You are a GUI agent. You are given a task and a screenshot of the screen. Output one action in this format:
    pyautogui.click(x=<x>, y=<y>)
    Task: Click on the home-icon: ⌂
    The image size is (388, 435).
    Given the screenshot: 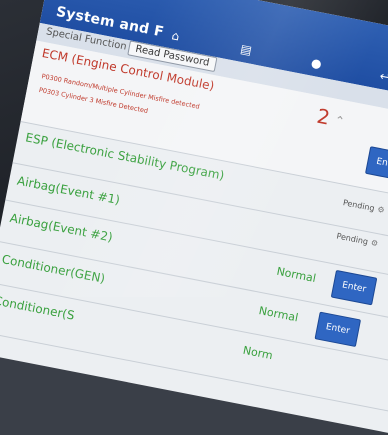 What is the action you would take?
    pyautogui.click(x=176, y=35)
    